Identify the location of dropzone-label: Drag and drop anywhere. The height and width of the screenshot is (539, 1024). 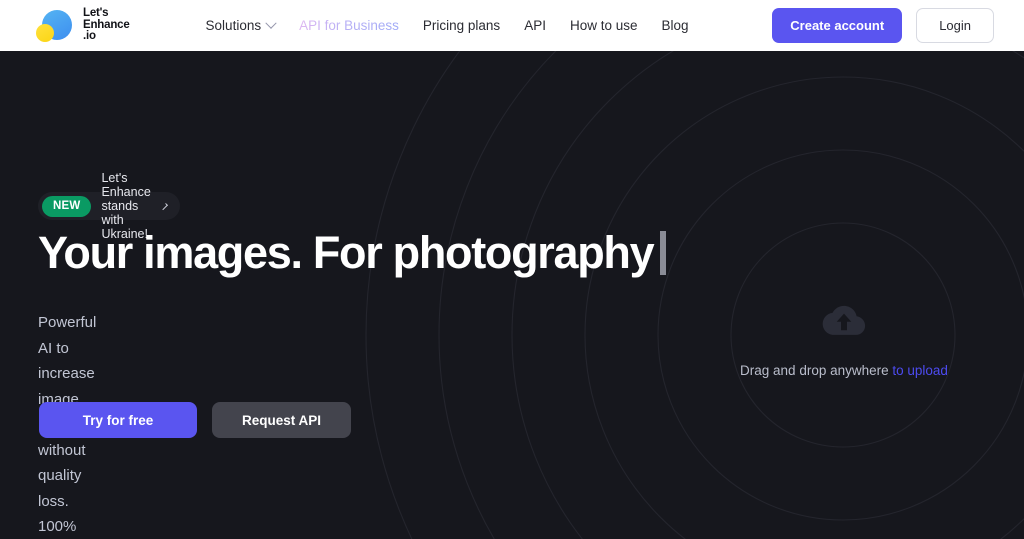
(814, 370).